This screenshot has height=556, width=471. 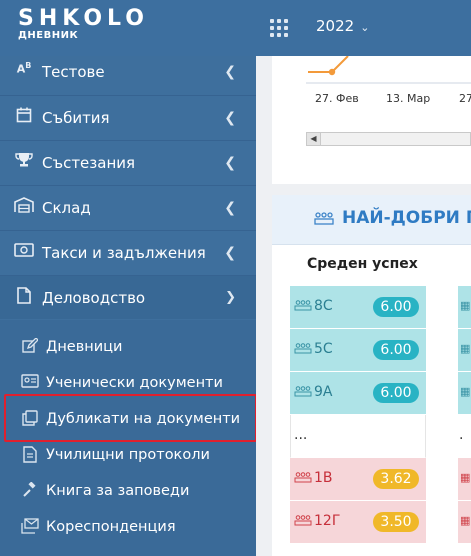 I want to click on envelopes-icon, so click(x=30, y=527).